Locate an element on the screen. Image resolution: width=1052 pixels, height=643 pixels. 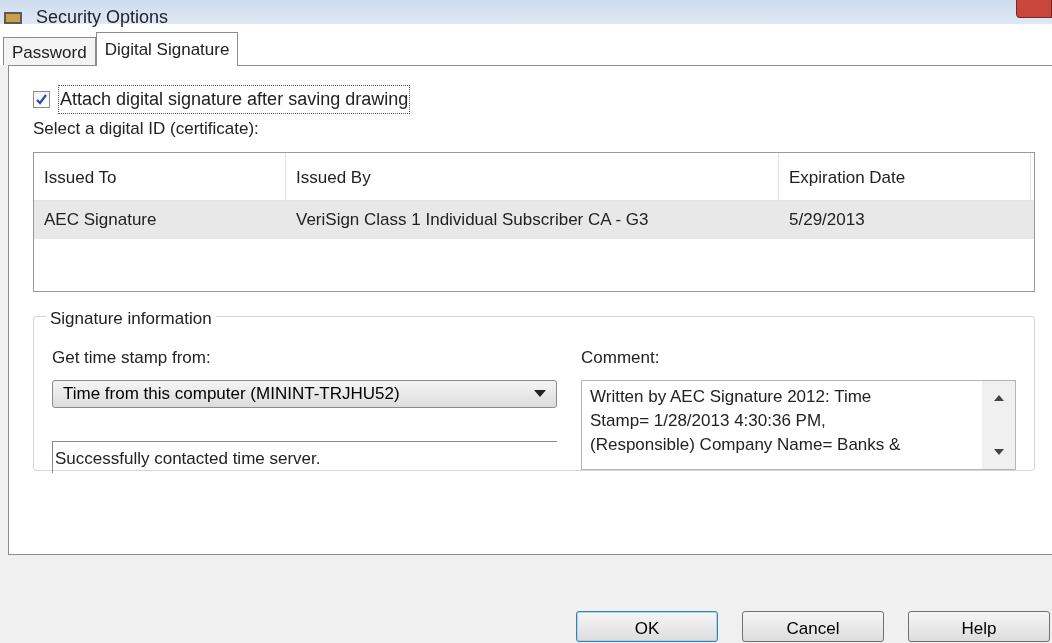
comment-text-line: (Responsible) Company Name= Banks & is located at coordinates (746, 445).